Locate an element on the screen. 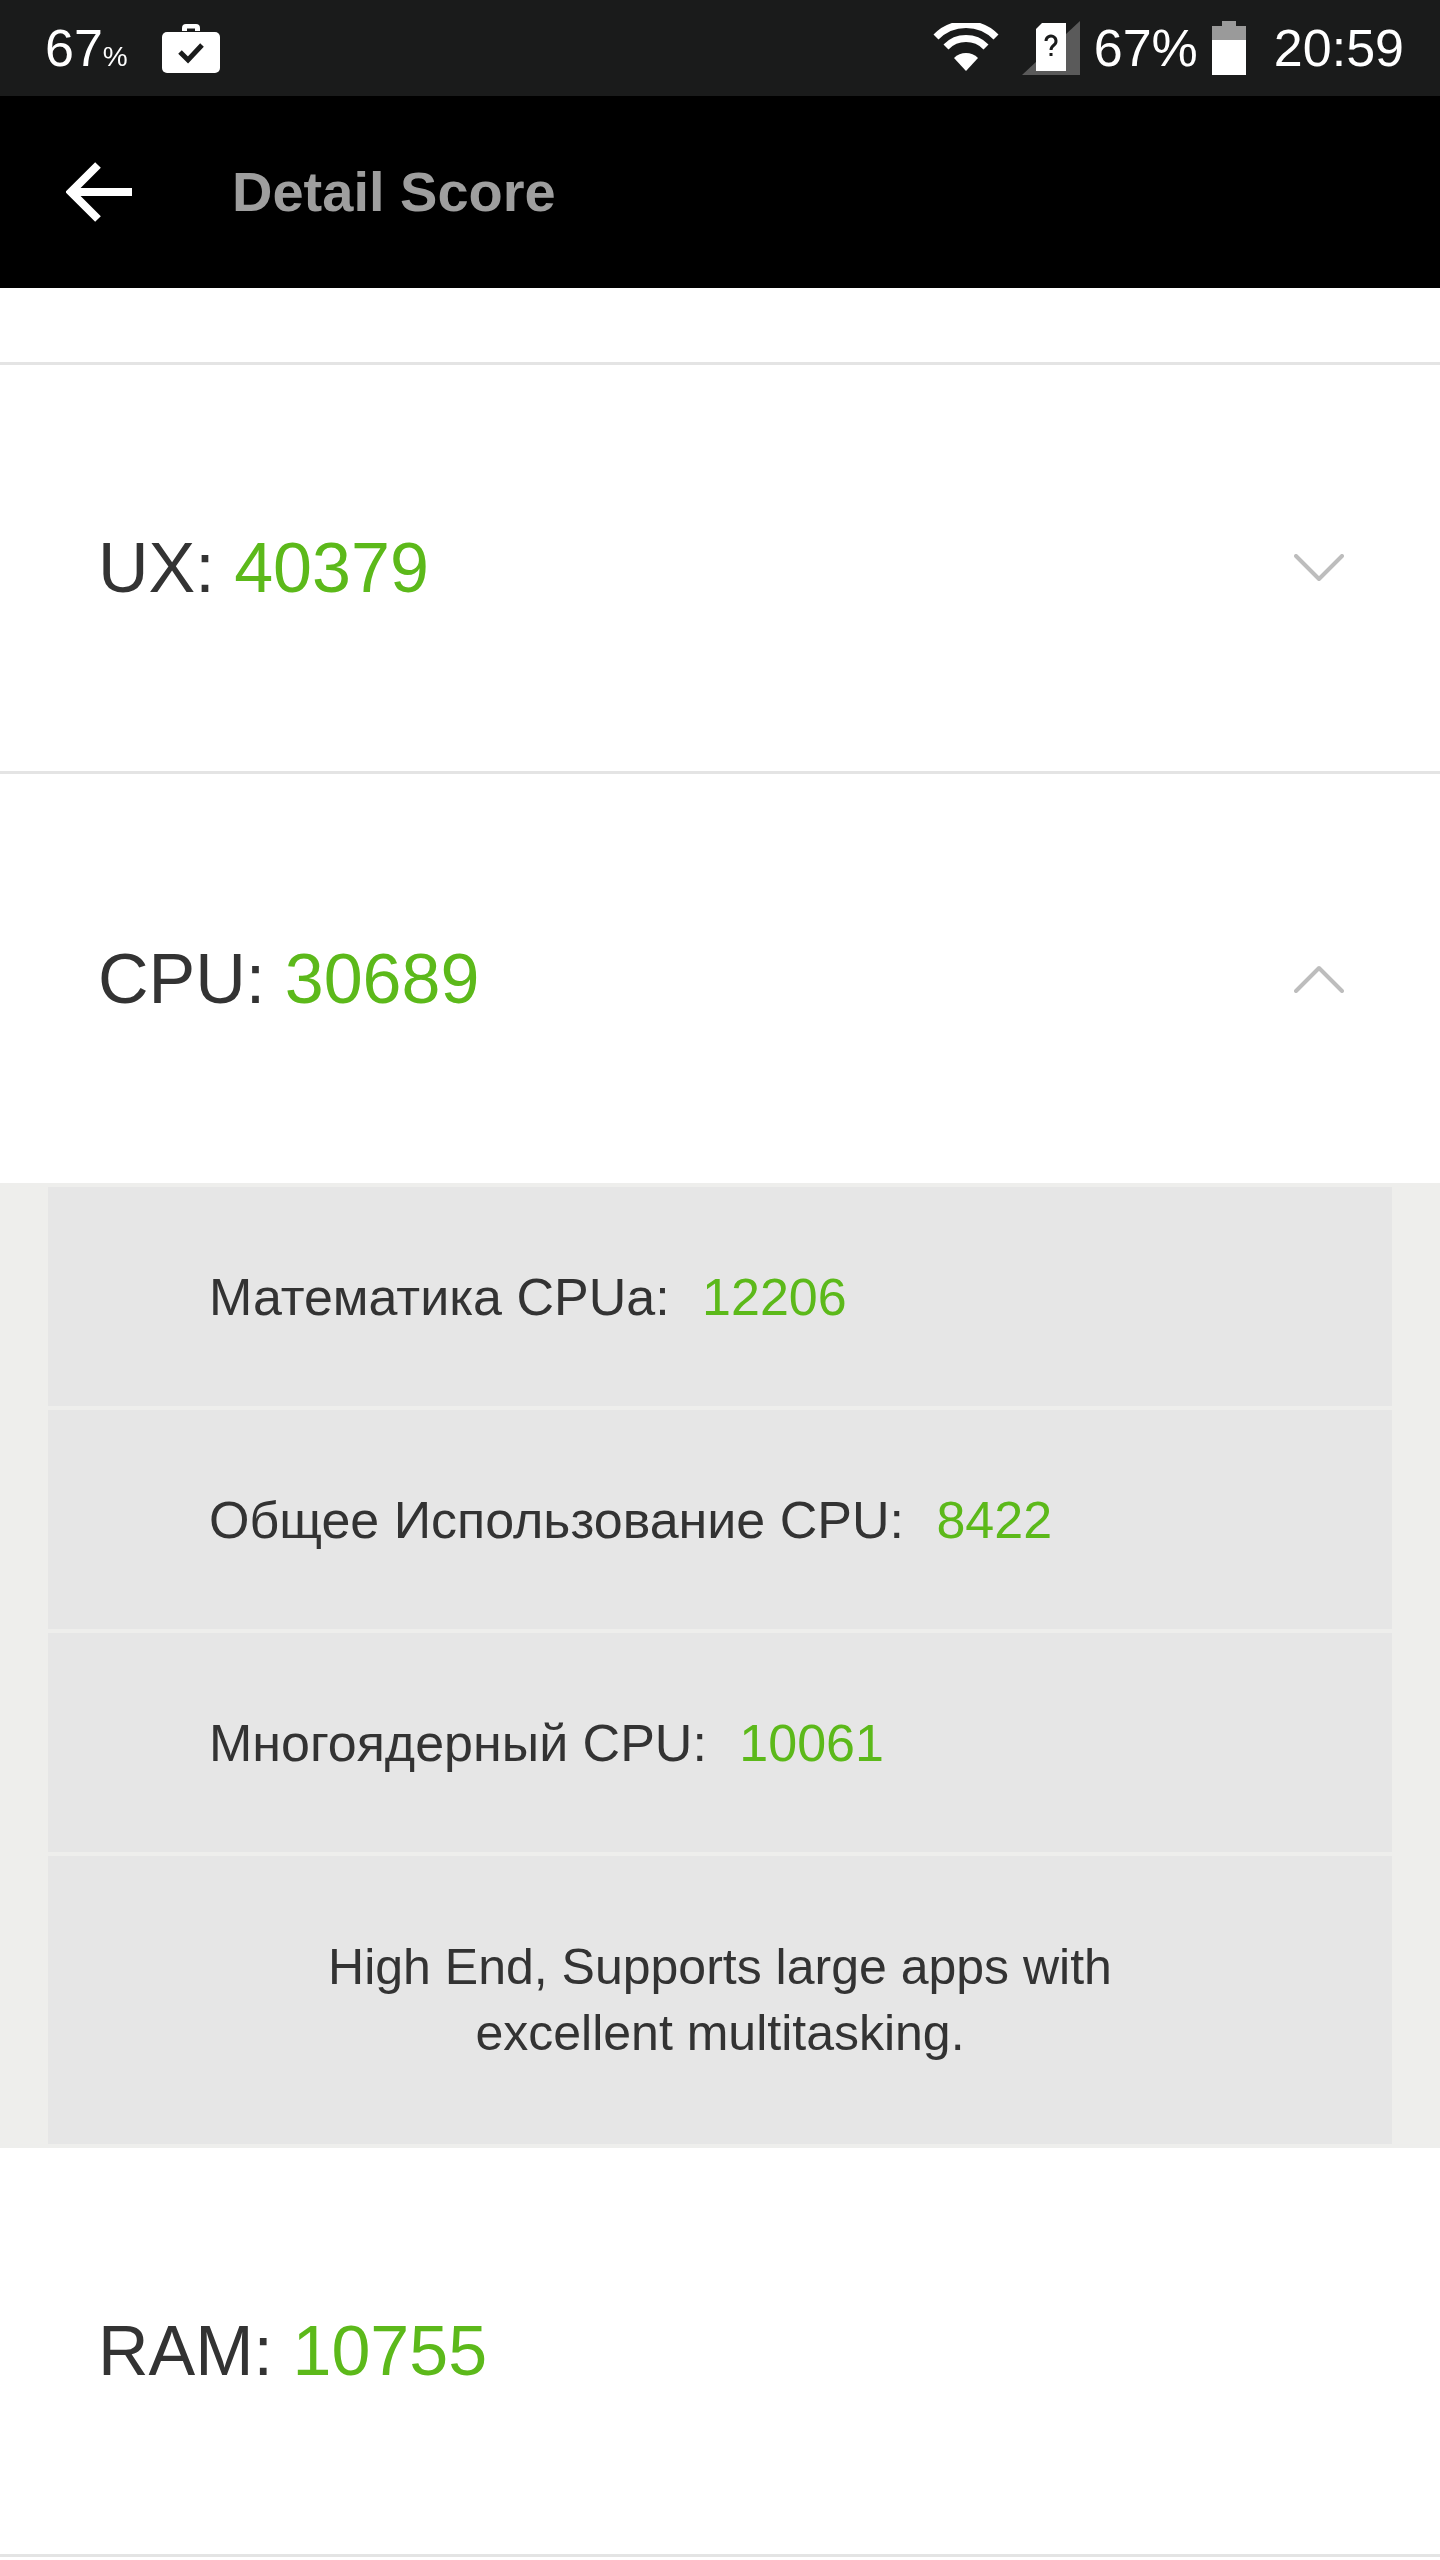 The width and height of the screenshot is (1440, 2560). back-arrow-icon is located at coordinates (100, 192).